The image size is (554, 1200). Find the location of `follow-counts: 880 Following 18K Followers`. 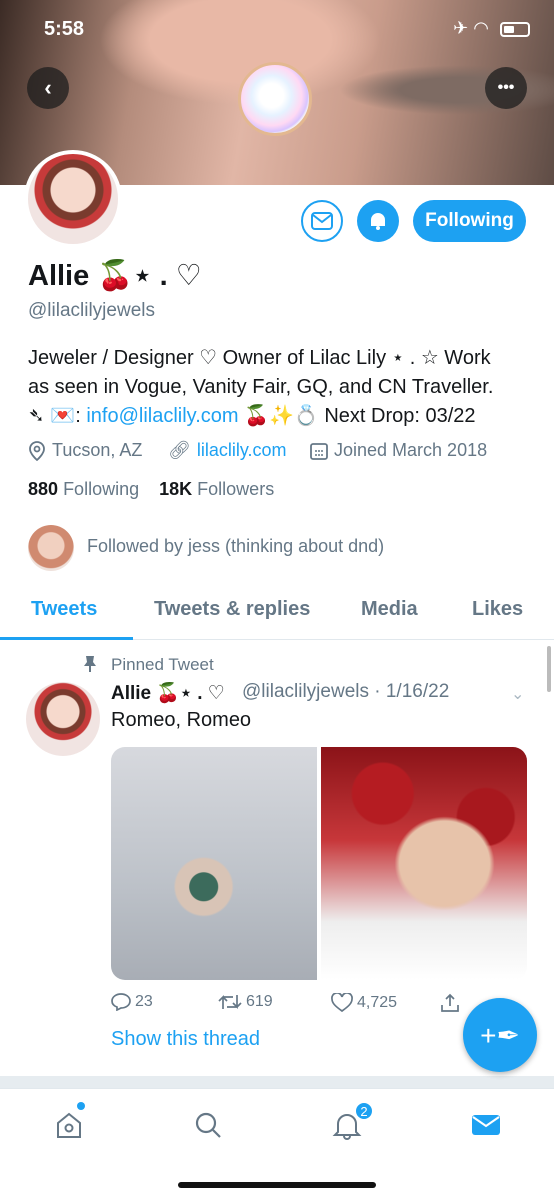

follow-counts: 880 Following 18K Followers is located at coordinates (151, 489).